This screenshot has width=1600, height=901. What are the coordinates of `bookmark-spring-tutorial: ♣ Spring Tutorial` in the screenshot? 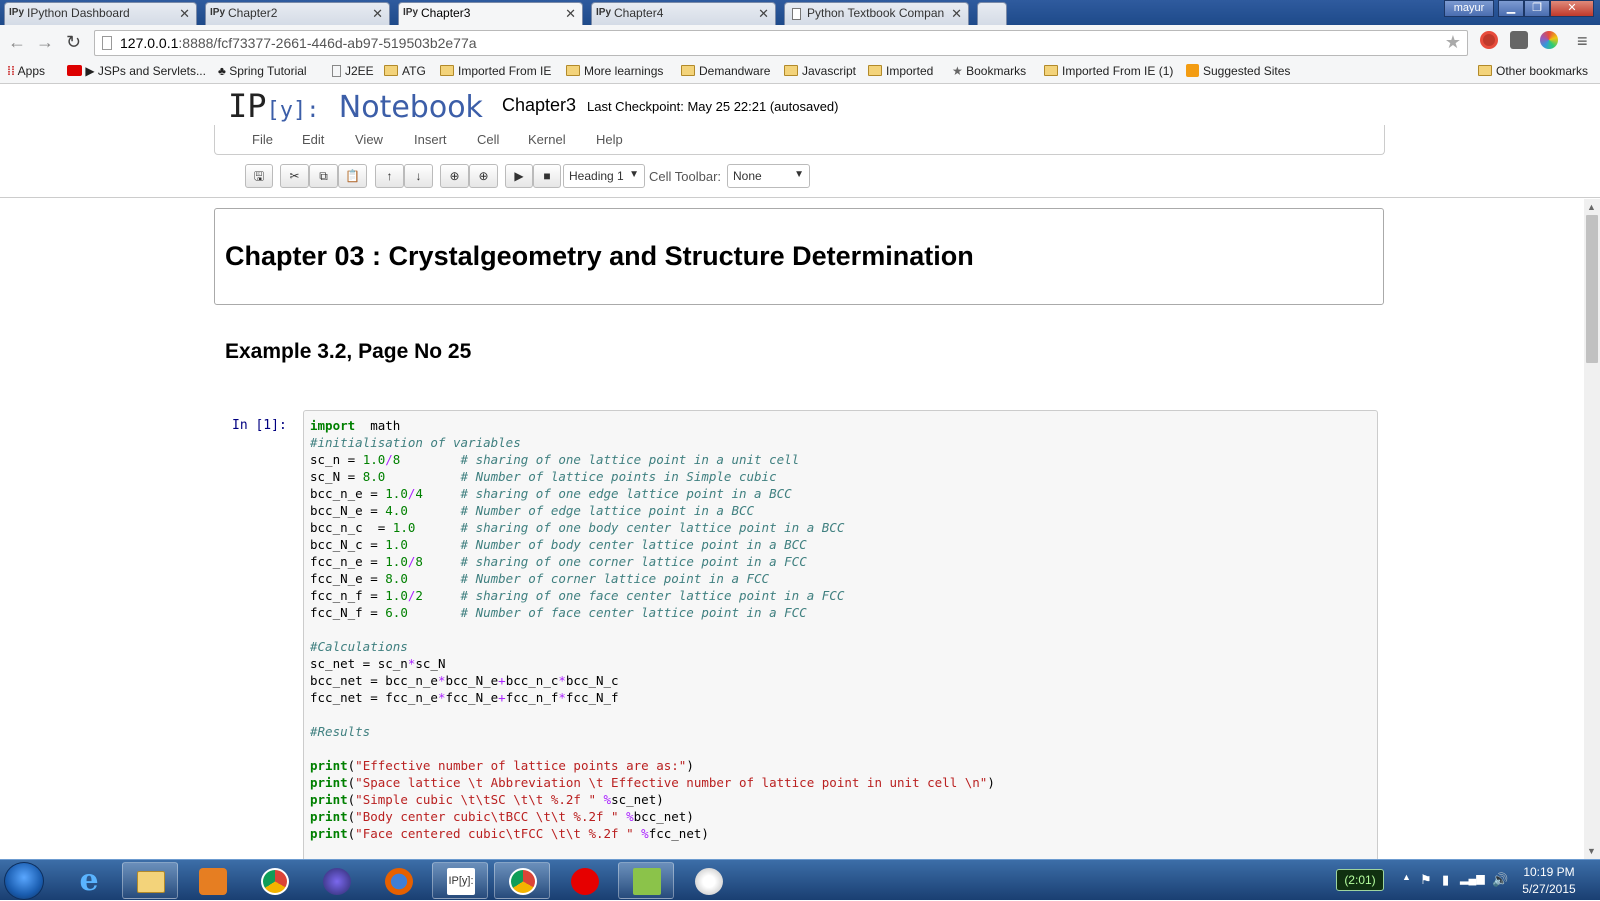 It's located at (262, 71).